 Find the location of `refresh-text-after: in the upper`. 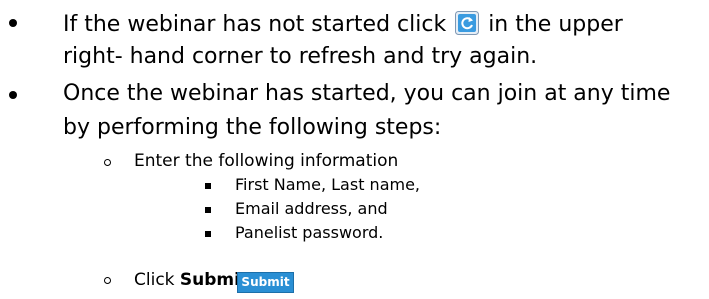

refresh-text-after: in the upper is located at coordinates (555, 24).